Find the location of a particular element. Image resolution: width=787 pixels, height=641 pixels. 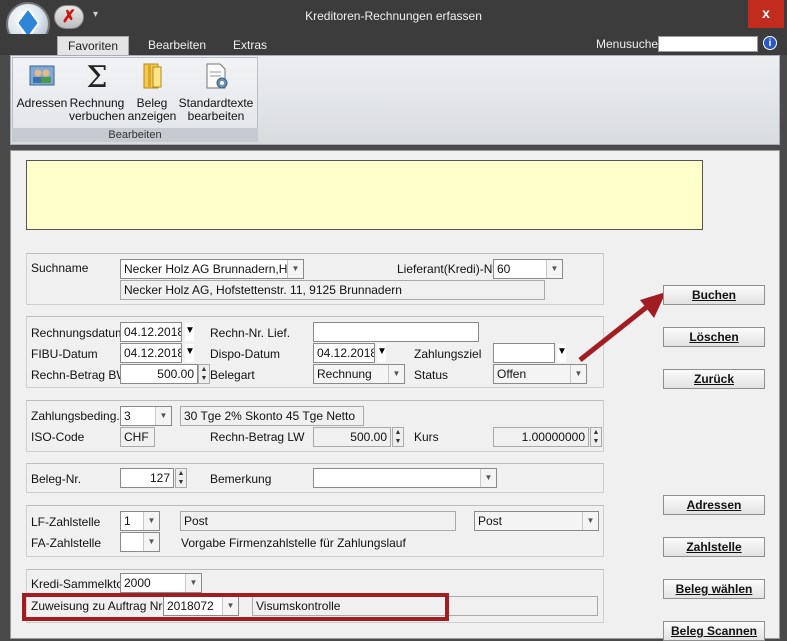

tab-extras: Extras is located at coordinates (250, 45).